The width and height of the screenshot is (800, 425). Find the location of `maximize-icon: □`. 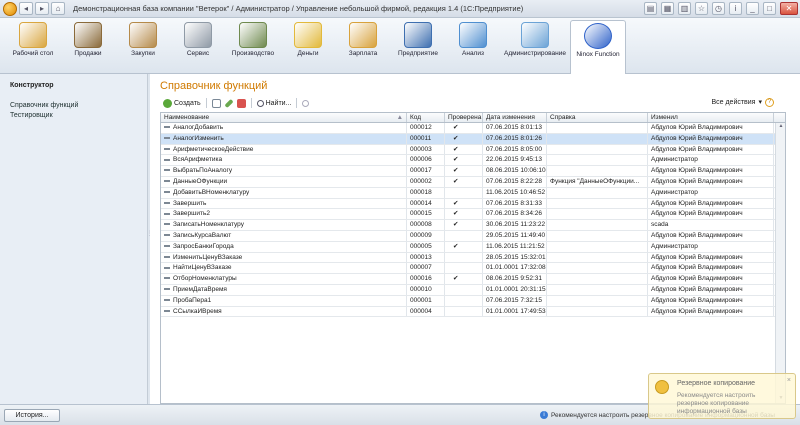

maximize-icon: □ is located at coordinates (769, 8).